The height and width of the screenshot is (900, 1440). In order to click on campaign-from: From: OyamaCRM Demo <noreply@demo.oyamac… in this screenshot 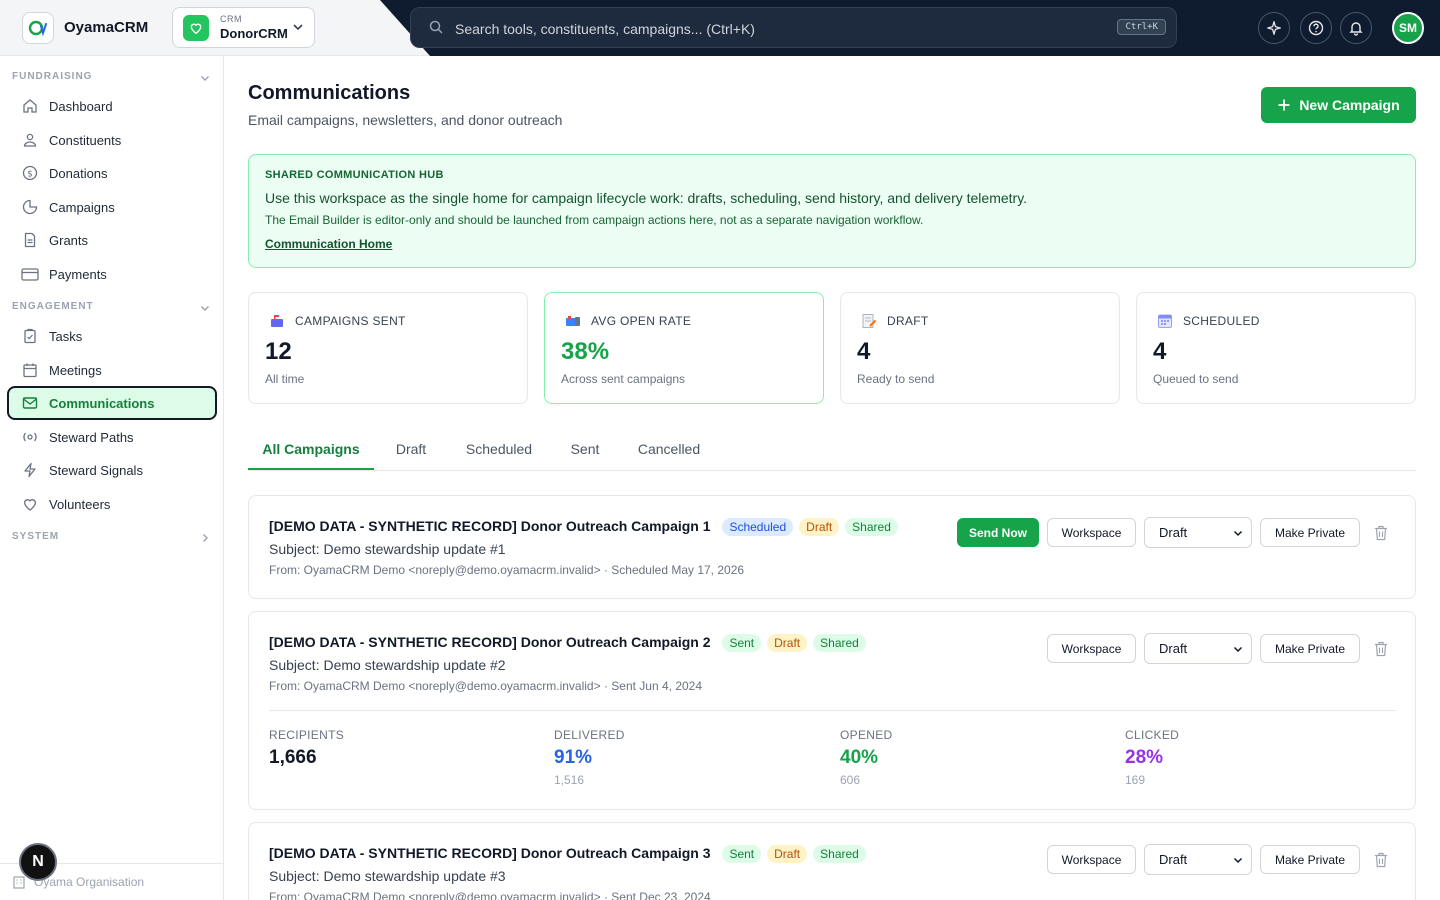, I will do `click(490, 895)`.